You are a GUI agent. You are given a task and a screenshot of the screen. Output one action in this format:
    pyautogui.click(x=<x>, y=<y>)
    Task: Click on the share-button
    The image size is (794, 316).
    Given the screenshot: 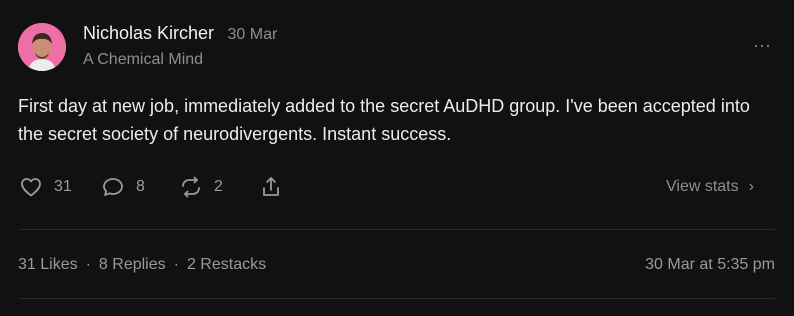 What is the action you would take?
    pyautogui.click(x=271, y=187)
    